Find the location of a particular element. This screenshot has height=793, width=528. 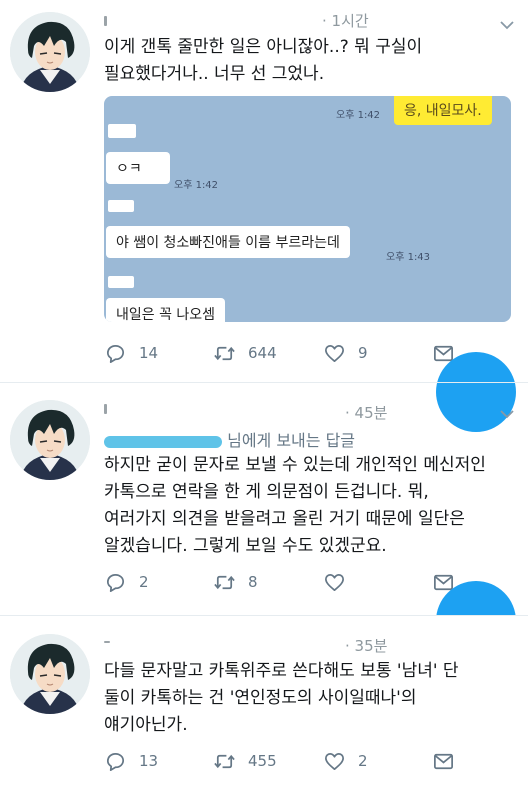

retweet-button: 644 is located at coordinates (245, 353).